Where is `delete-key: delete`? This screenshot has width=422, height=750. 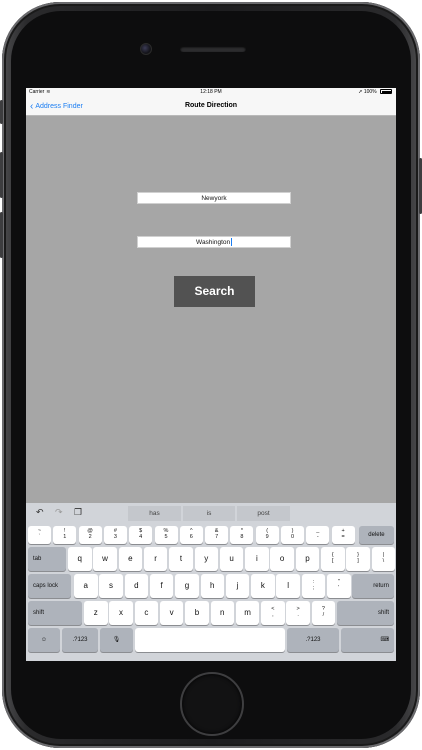 delete-key: delete is located at coordinates (376, 535).